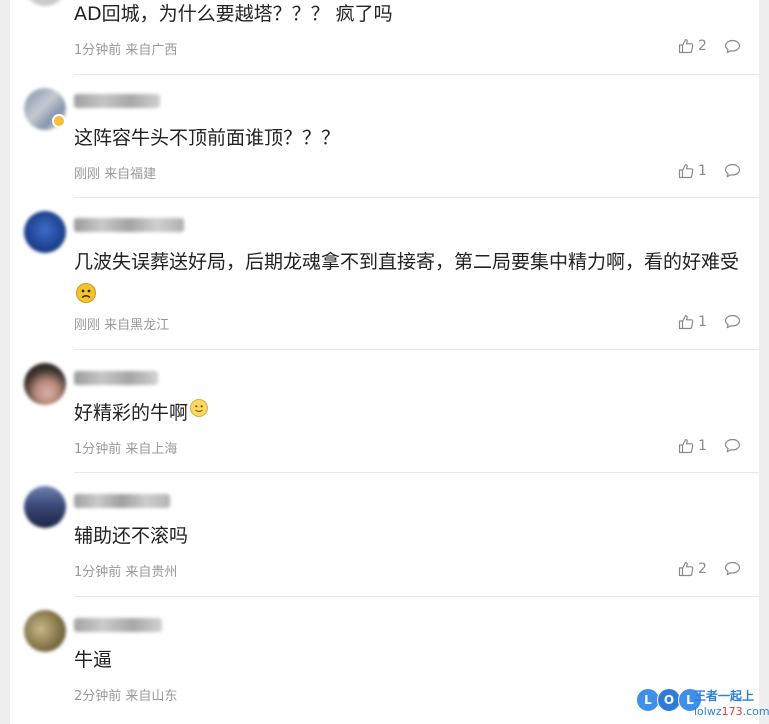 This screenshot has height=724, width=769. I want to click on frowning-face-icon, so click(86, 293).